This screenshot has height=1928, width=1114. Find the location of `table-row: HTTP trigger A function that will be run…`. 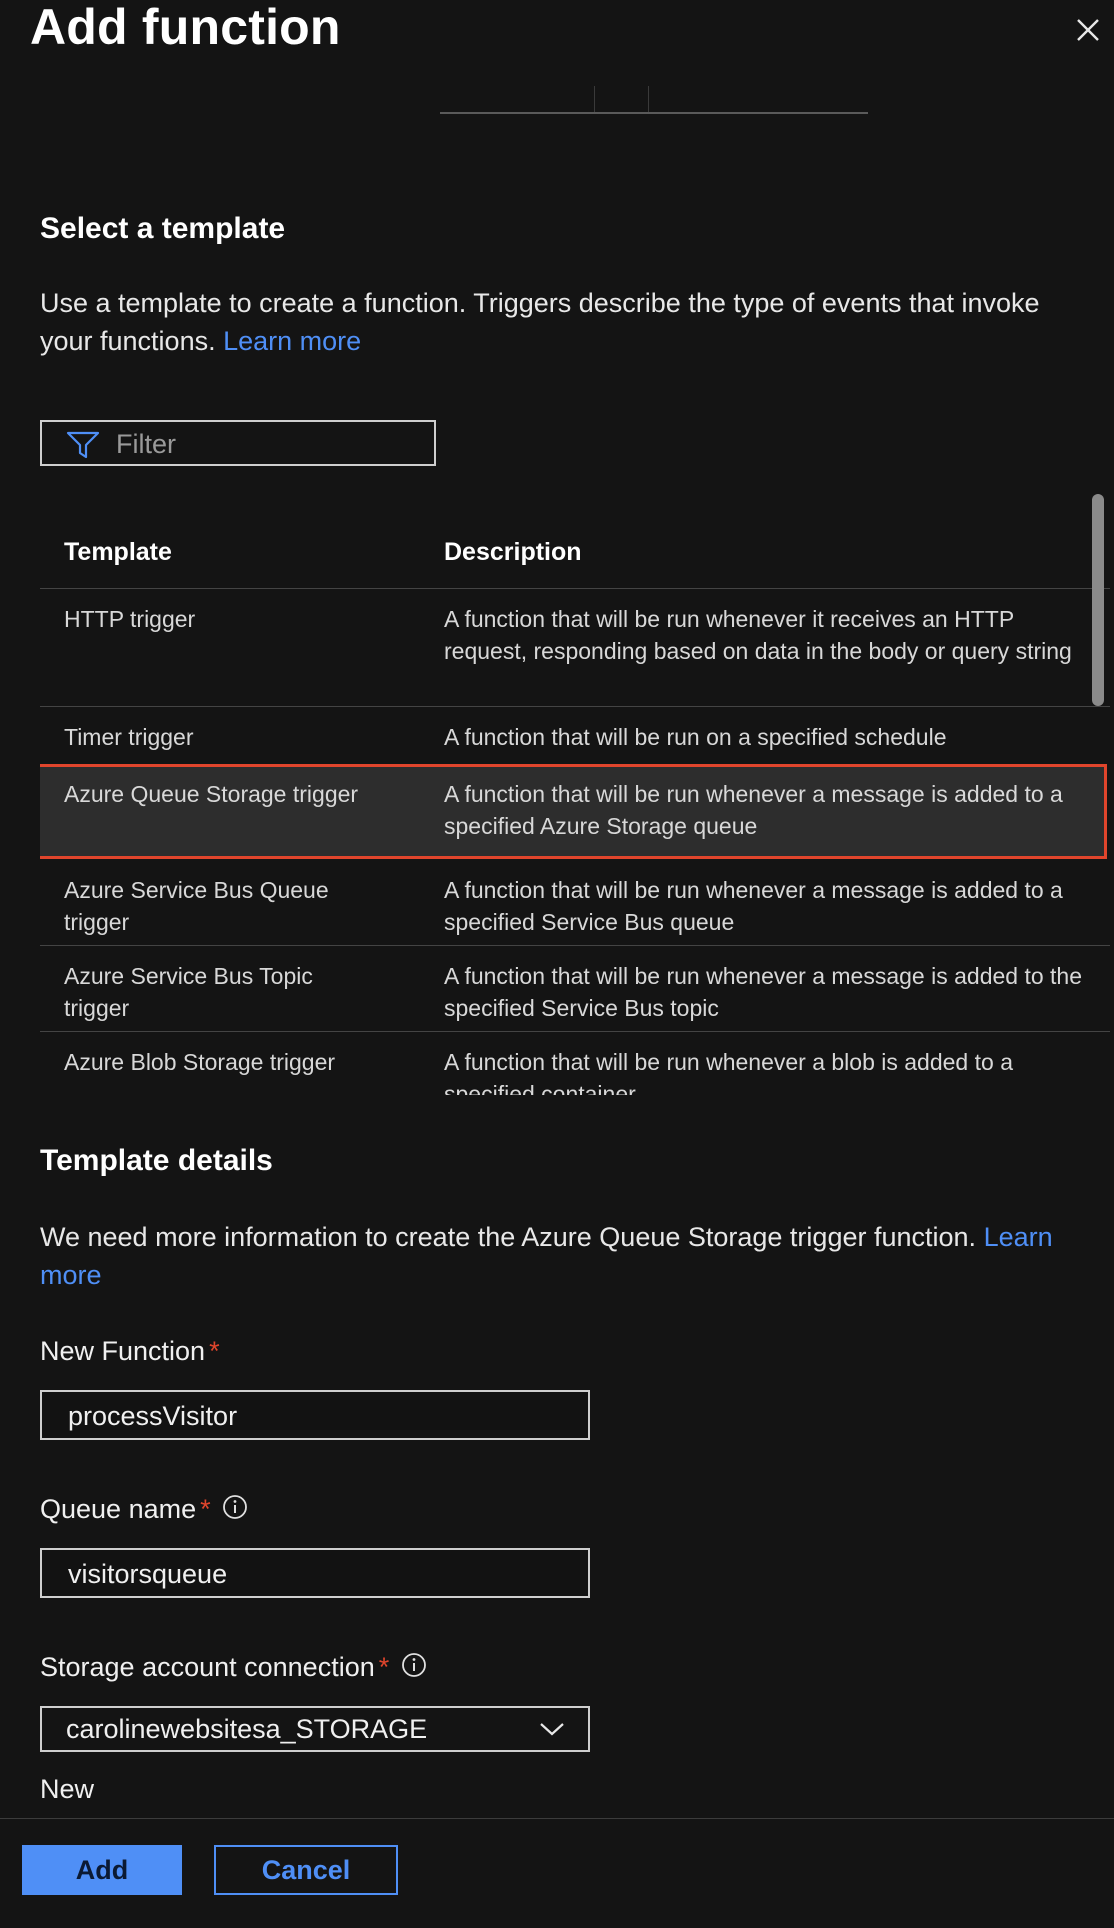

table-row: HTTP trigger A function that will be run… is located at coordinates (575, 647).